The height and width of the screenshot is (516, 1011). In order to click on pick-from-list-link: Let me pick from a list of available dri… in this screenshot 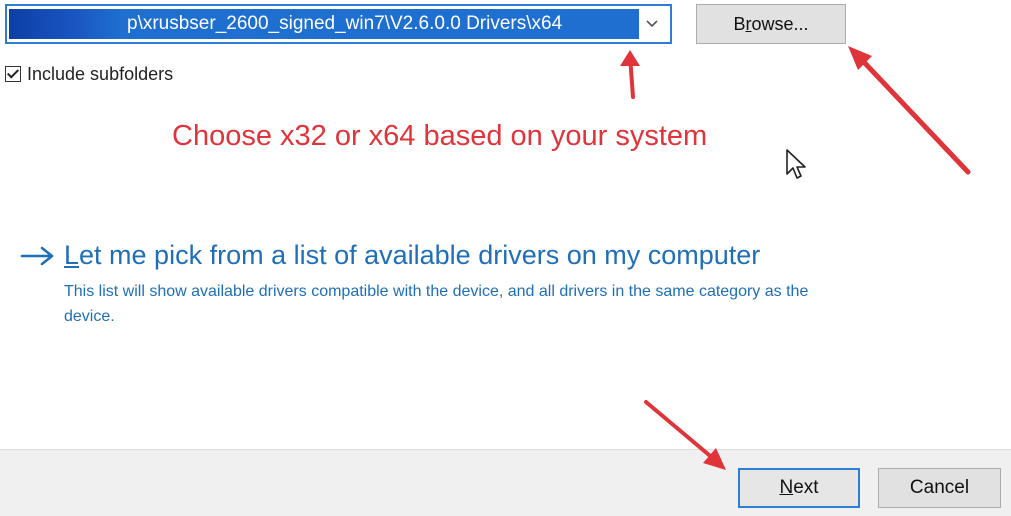, I will do `click(412, 255)`.